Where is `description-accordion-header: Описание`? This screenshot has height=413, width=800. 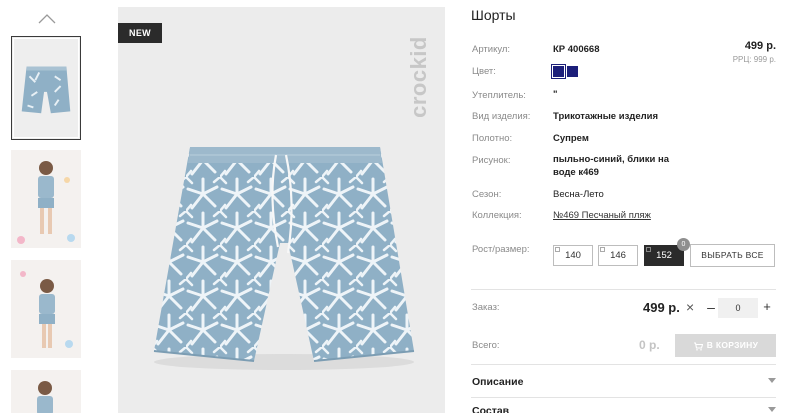
description-accordion-header: Описание is located at coordinates (497, 382).